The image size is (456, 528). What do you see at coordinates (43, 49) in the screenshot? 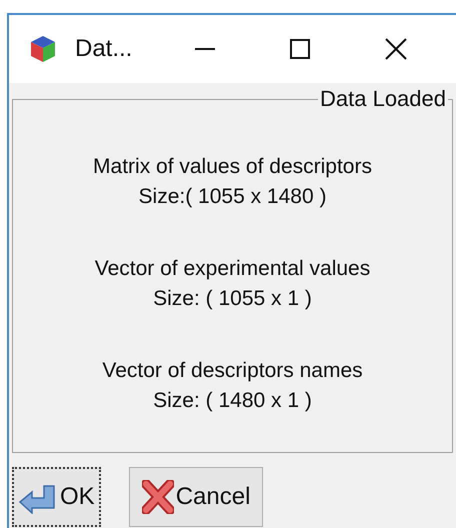
I see `cube-icon` at bounding box center [43, 49].